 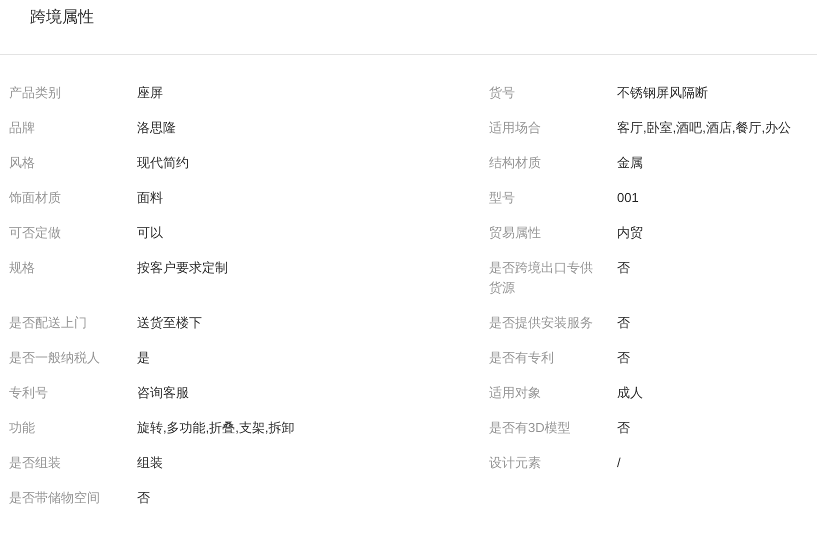 What do you see at coordinates (35, 232) in the screenshot?
I see `attribute-label: 可否定做` at bounding box center [35, 232].